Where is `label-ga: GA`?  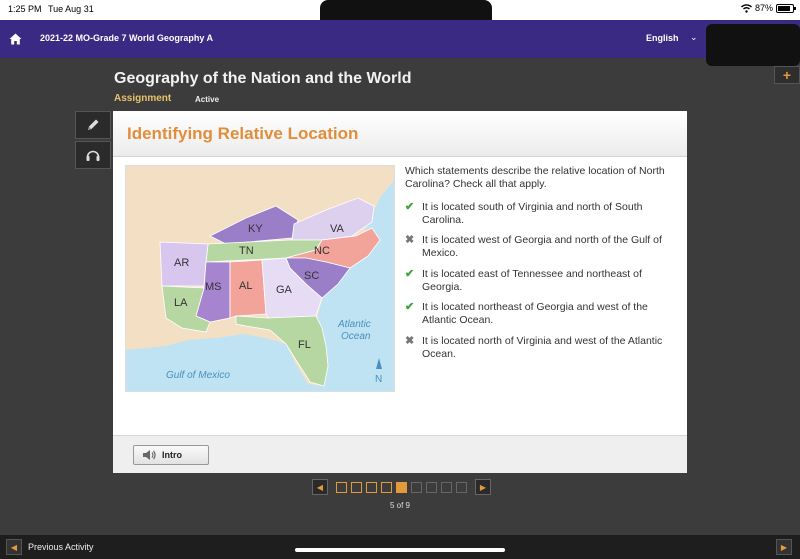
label-ga: GA is located at coordinates (284, 290).